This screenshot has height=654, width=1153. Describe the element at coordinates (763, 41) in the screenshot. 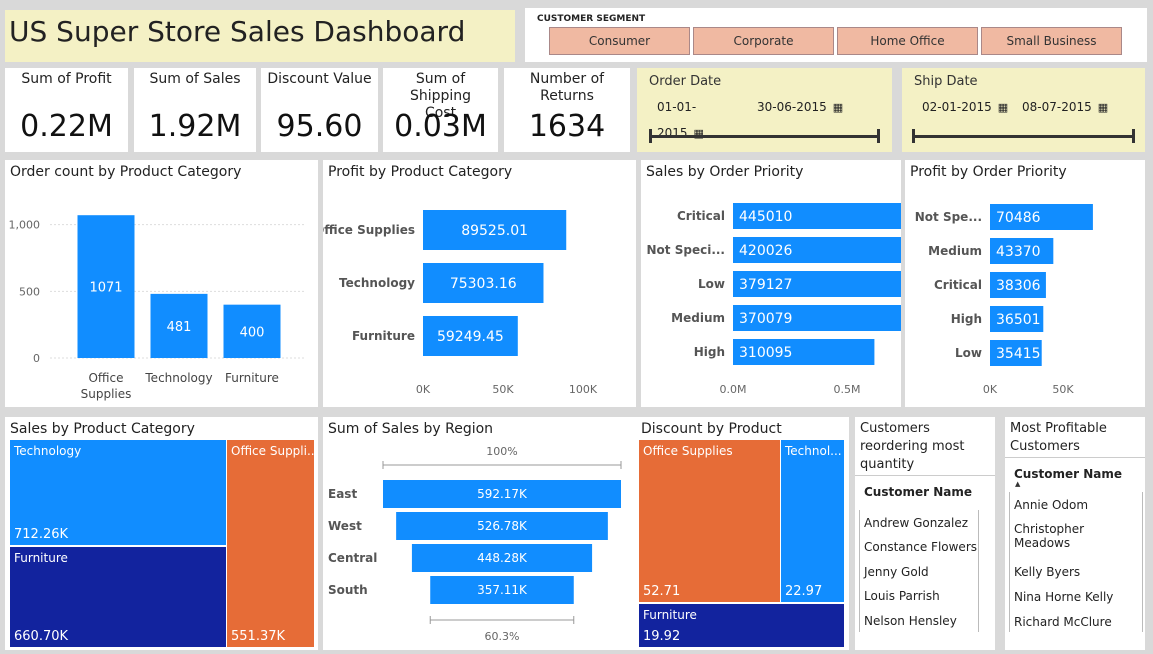

I see `segment-corporate-button: Corporate` at that location.